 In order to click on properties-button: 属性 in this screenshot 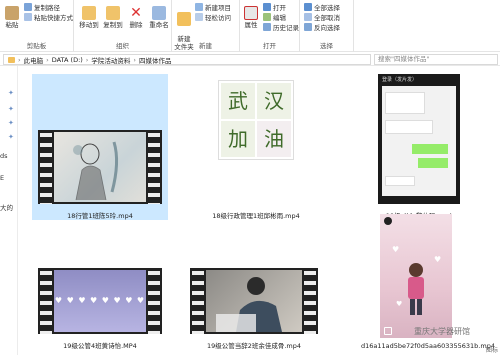, I will do `click(251, 17)`.